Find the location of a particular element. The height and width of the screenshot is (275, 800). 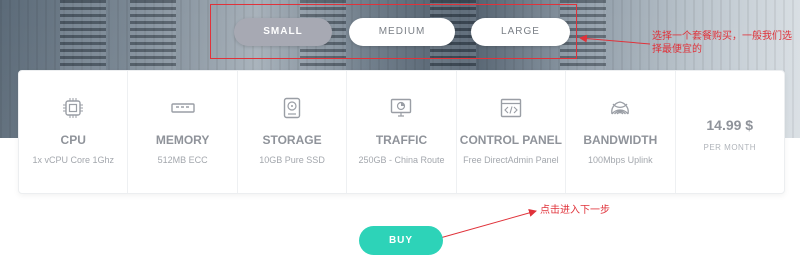

plan-small-button: SMALL is located at coordinates (283, 32).